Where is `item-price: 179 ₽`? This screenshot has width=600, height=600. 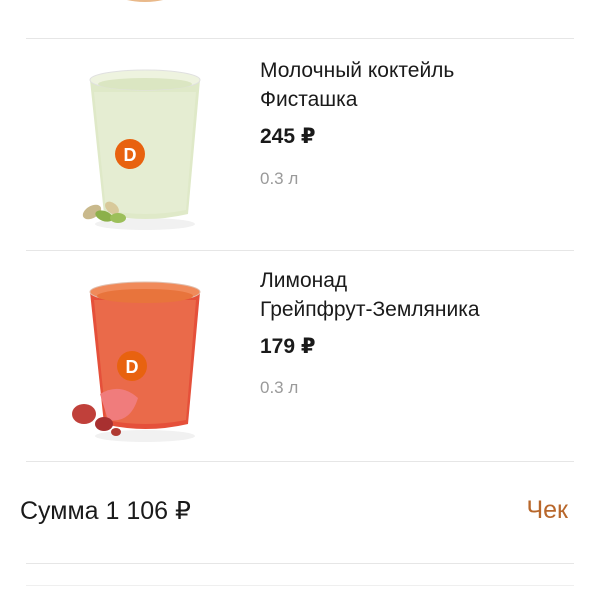 item-price: 179 ₽ is located at coordinates (288, 346).